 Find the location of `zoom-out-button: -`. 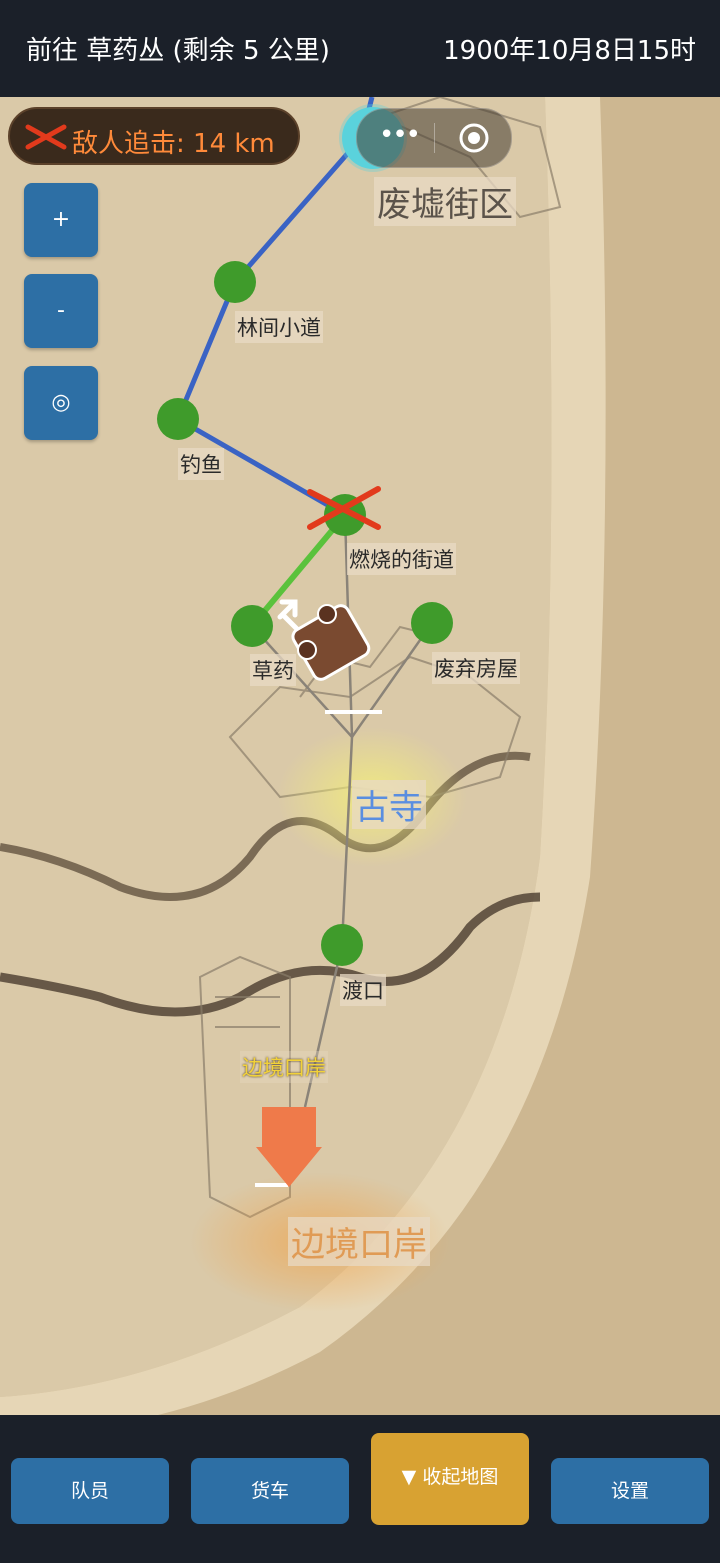

zoom-out-button: - is located at coordinates (61, 311).